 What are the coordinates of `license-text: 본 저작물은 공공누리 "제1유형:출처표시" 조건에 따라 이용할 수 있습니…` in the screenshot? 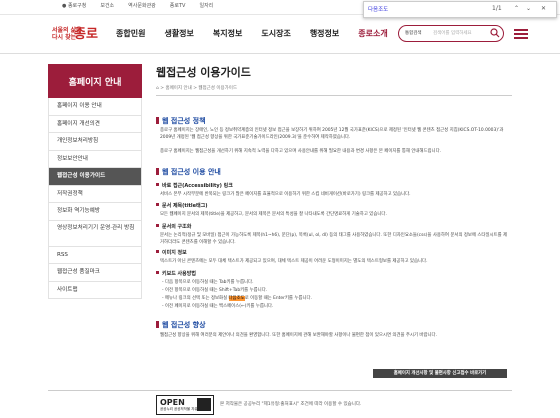 It's located at (291, 404).